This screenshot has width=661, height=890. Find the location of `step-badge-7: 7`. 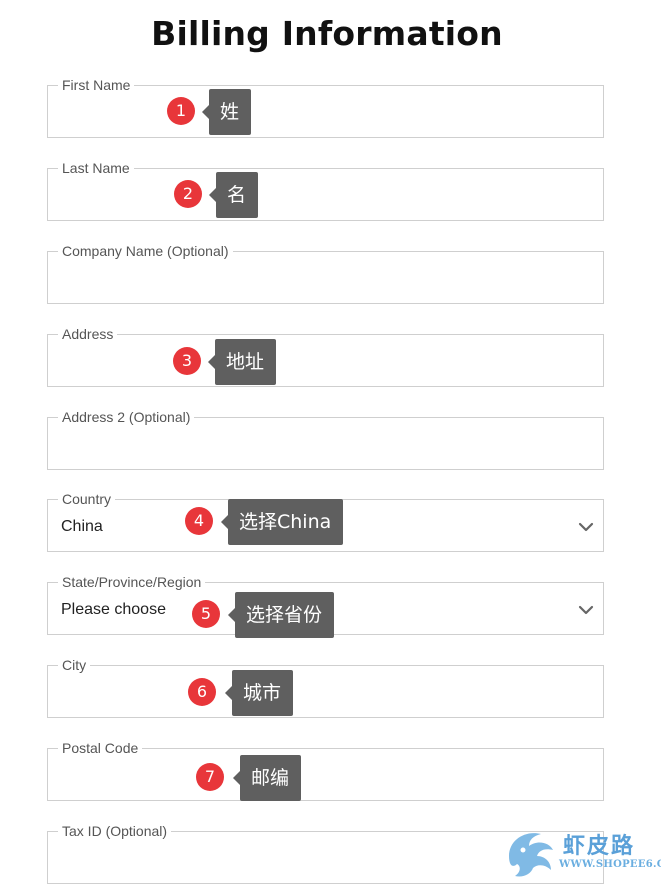

step-badge-7: 7 is located at coordinates (210, 777).